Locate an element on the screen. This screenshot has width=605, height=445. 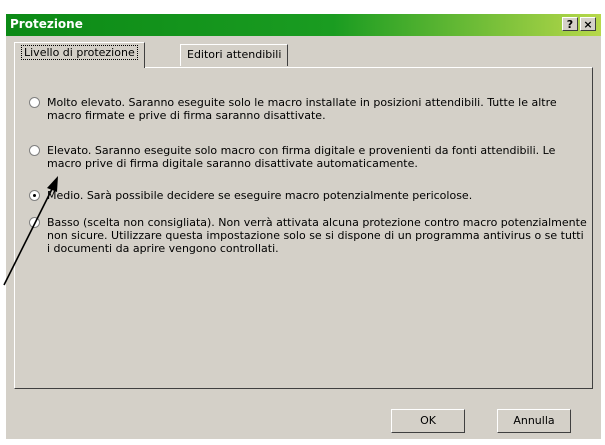
tab-security-level: Livello di protezione is located at coordinates (79, 55).